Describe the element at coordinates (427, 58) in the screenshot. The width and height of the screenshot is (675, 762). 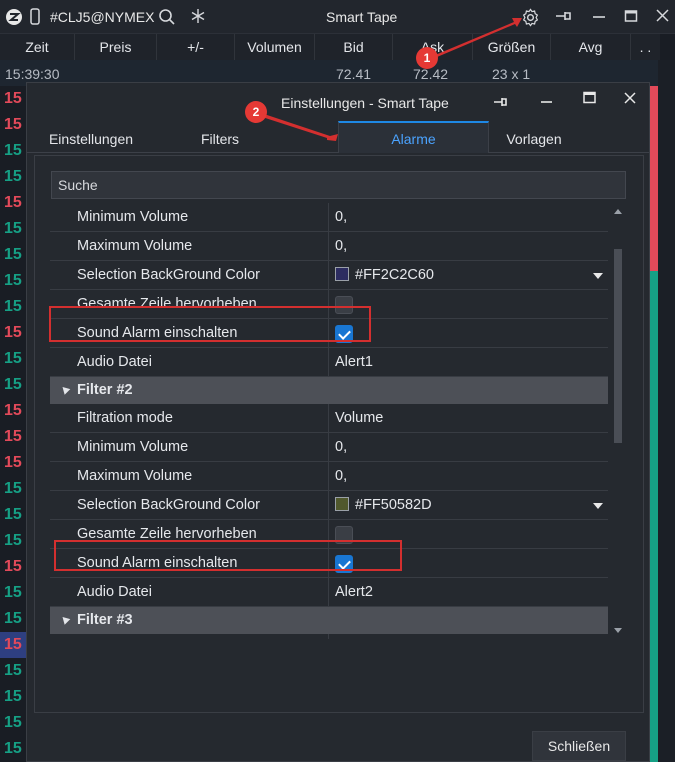
I see `step-badge-1: 1` at that location.